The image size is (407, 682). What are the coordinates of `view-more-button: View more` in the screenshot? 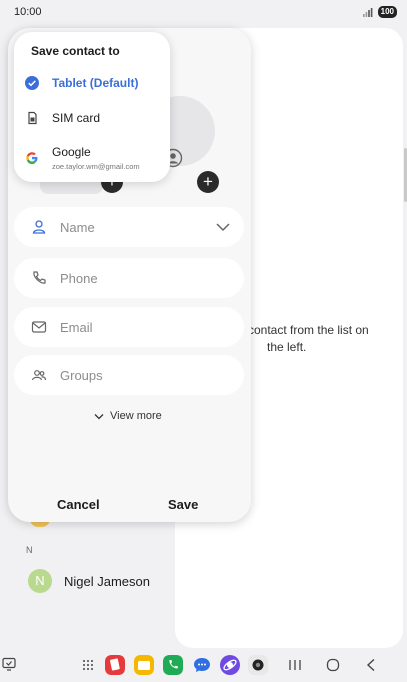 It's located at (128, 416).